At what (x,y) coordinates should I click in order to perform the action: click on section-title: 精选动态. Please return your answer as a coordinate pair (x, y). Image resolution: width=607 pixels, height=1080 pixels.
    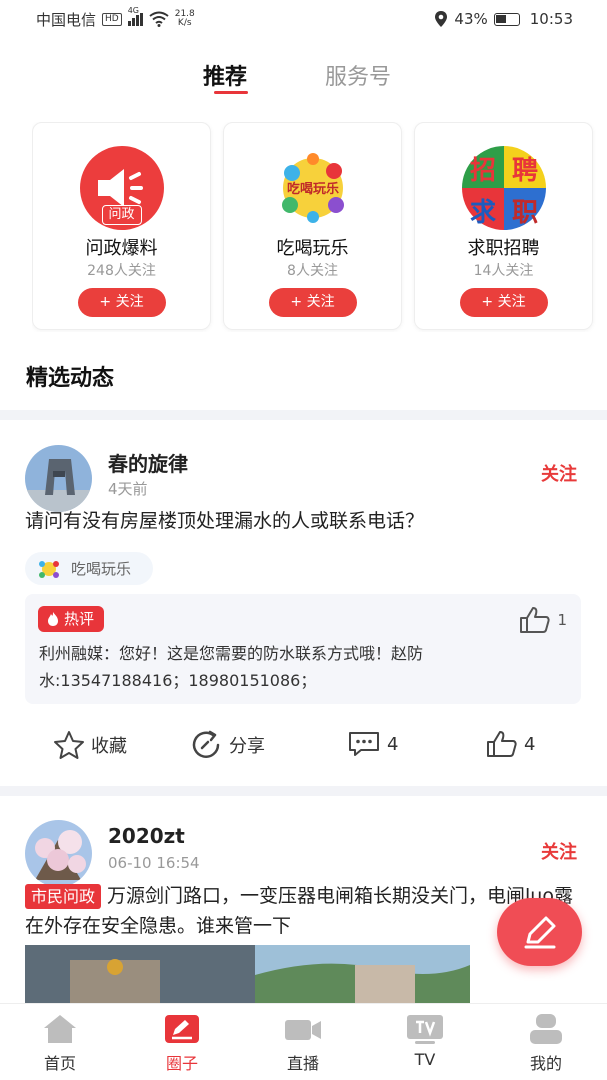
    Looking at the image, I should click on (70, 378).